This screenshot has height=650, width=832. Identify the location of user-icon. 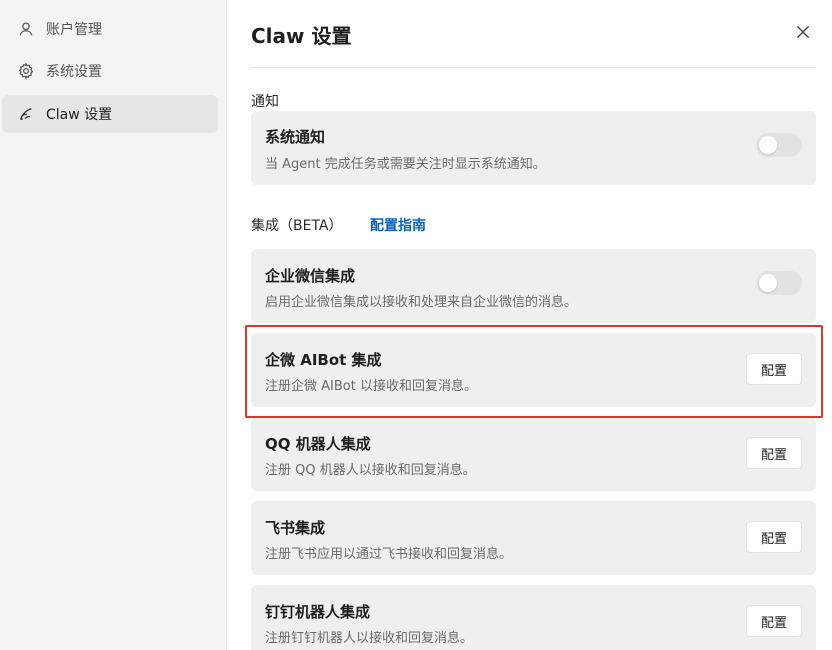
(26, 29).